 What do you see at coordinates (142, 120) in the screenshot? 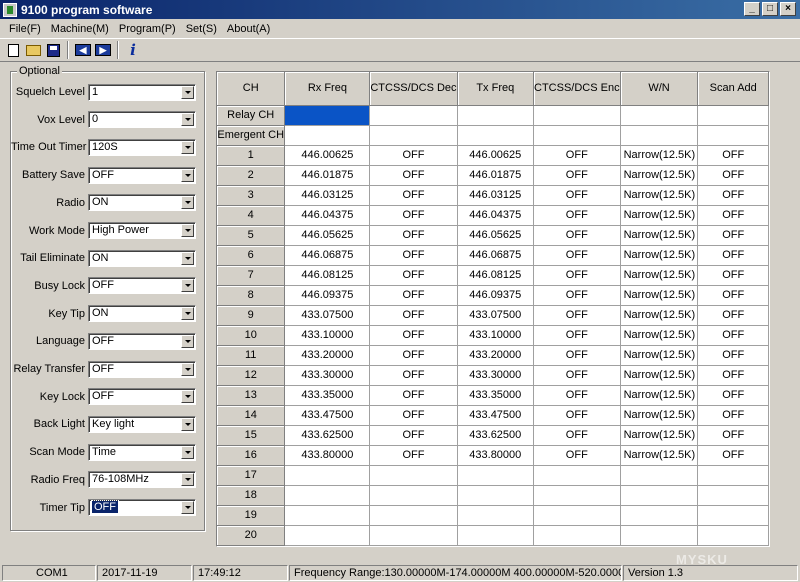
I see `vox-level-select: 0` at bounding box center [142, 120].